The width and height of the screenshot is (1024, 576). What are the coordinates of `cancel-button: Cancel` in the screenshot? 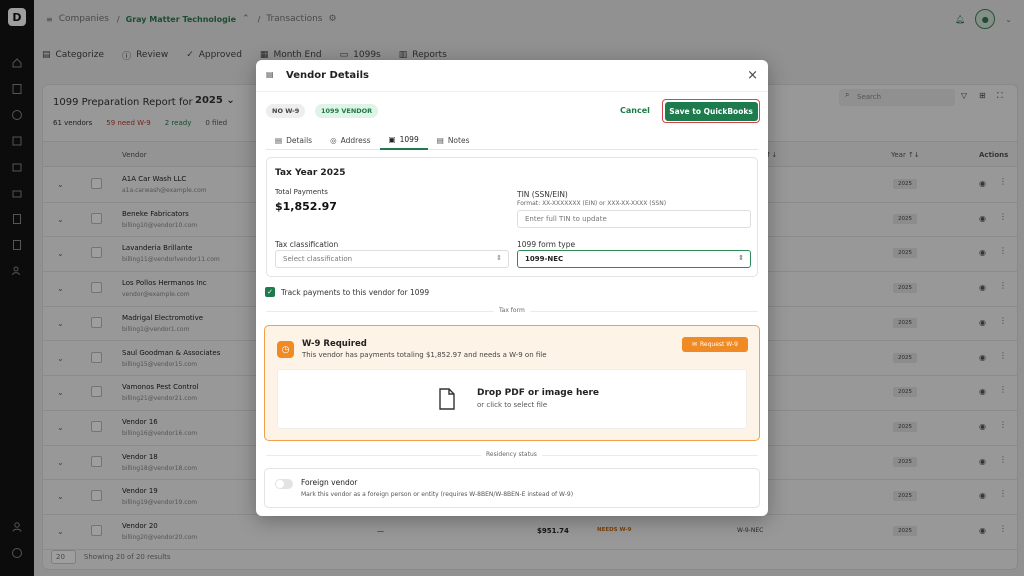 It's located at (635, 110).